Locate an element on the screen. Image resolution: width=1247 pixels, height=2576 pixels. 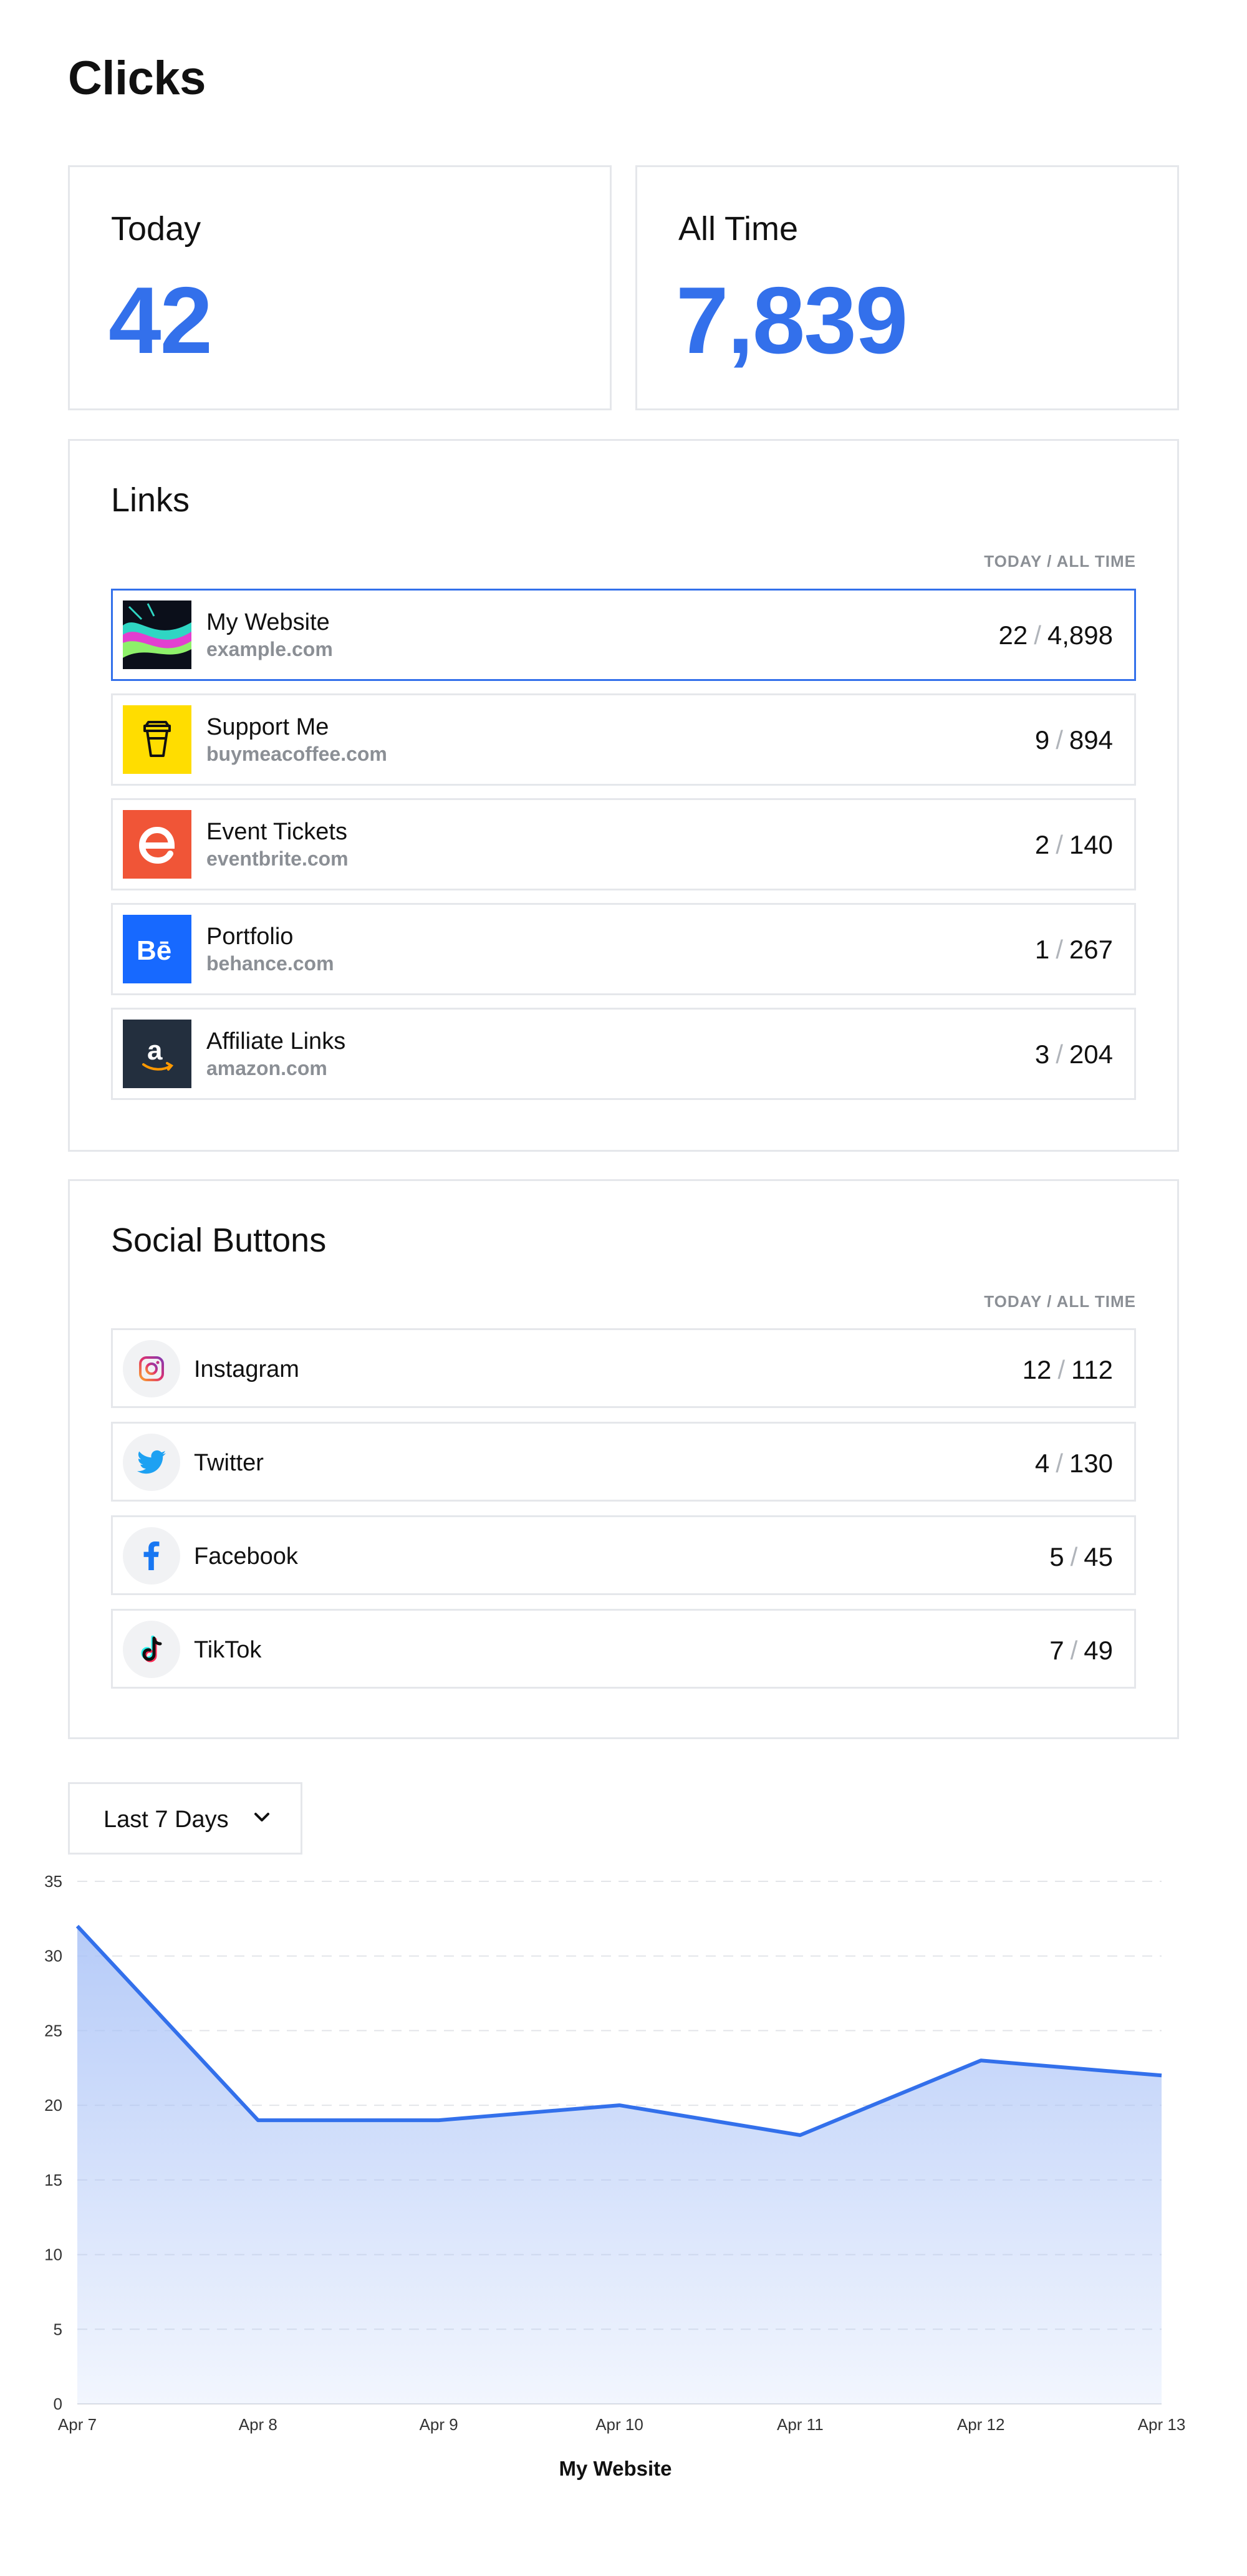
x-tick-label: Apr 11 is located at coordinates (800, 2424).